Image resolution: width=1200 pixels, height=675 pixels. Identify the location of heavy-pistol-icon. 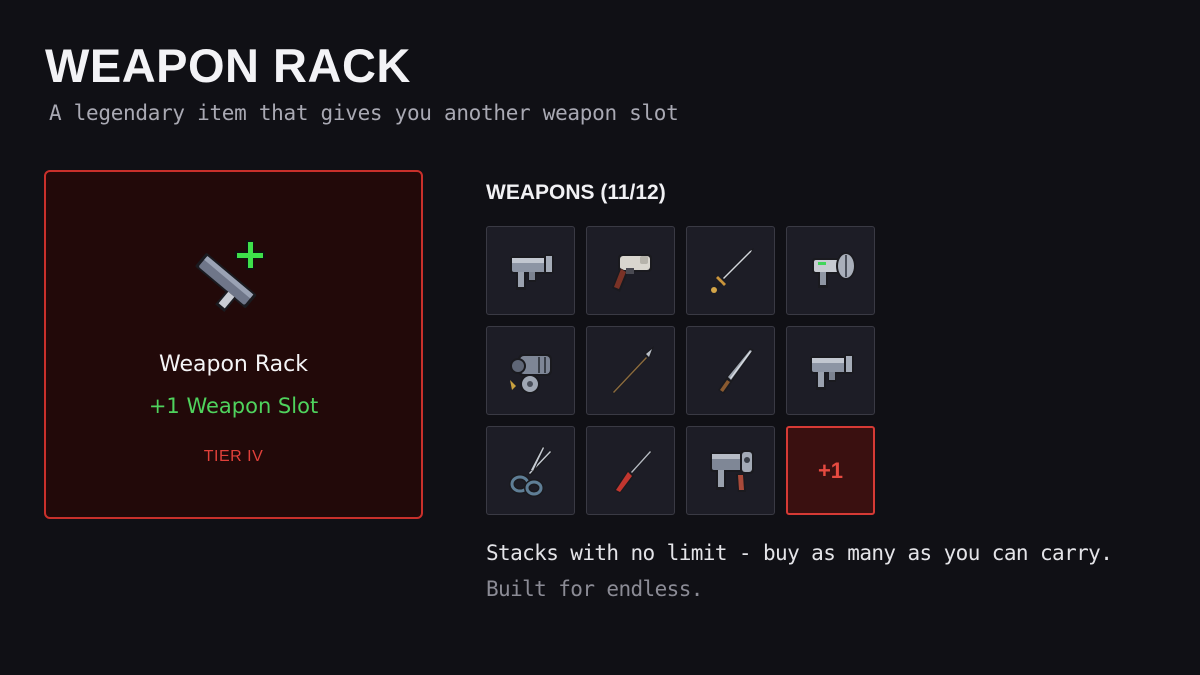
(731, 470).